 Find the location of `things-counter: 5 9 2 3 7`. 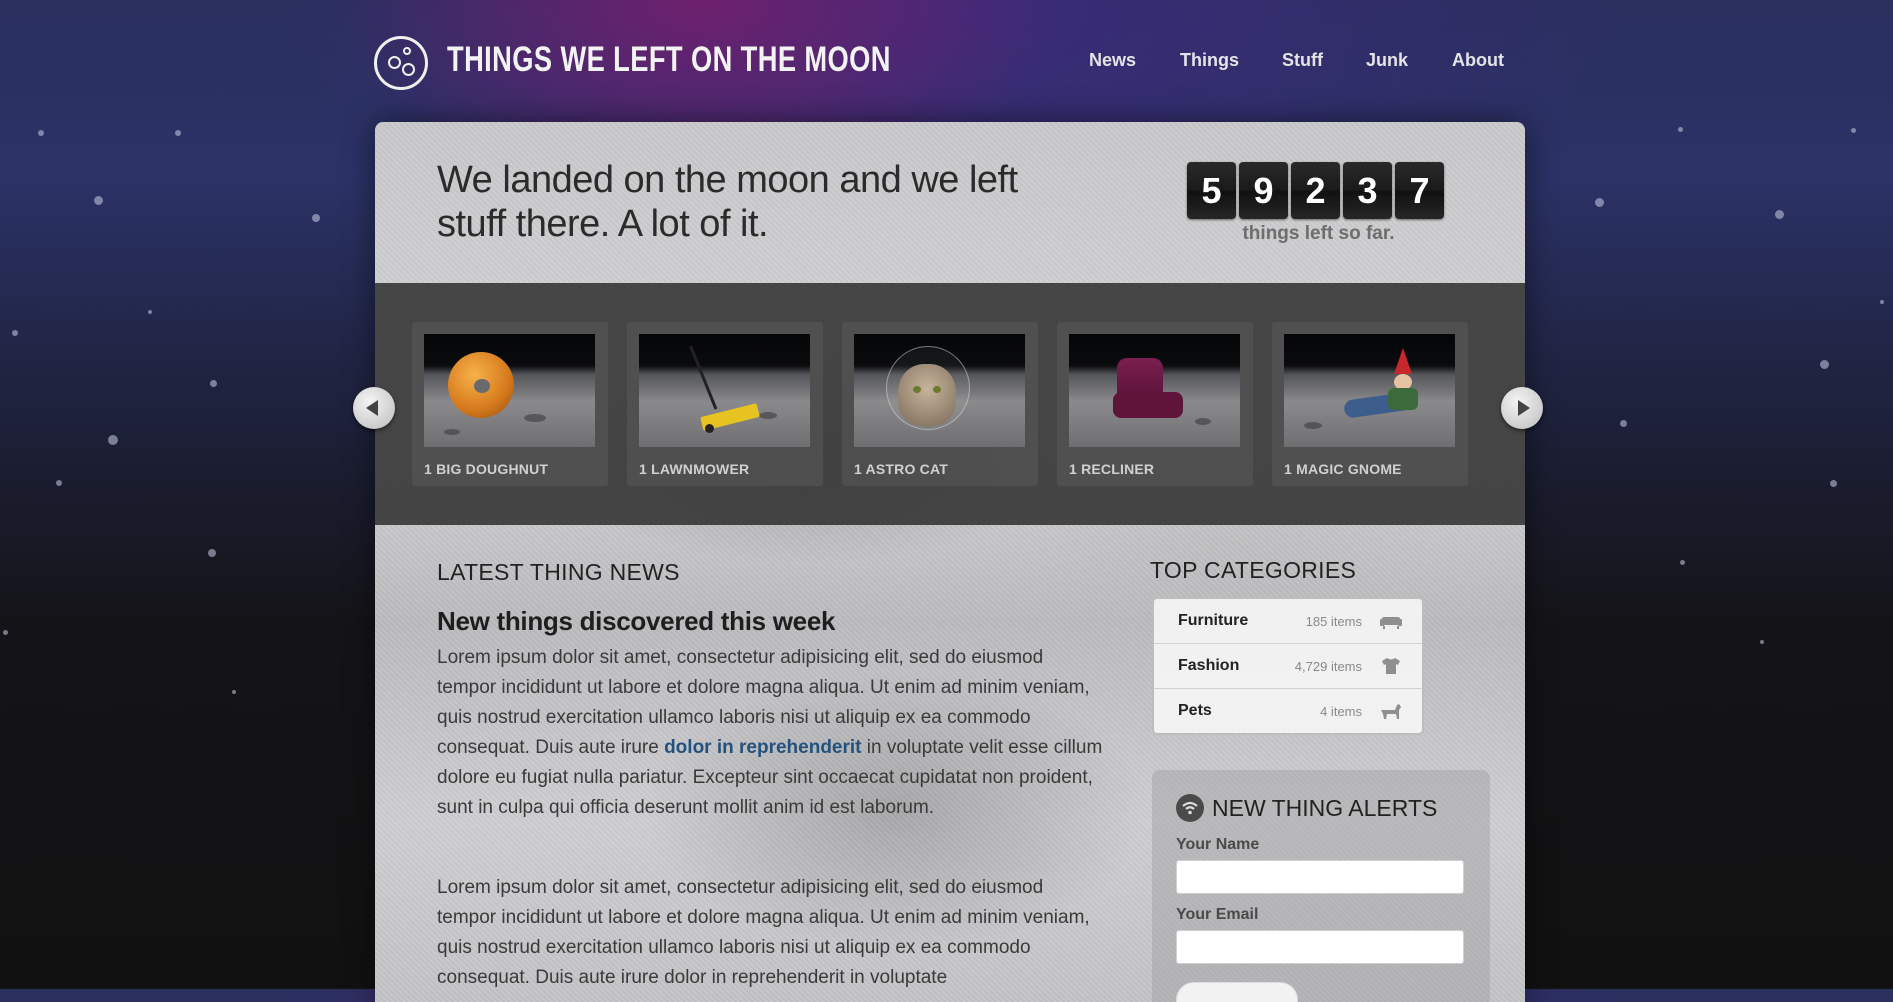

things-counter: 5 9 2 3 7 is located at coordinates (1315, 190).